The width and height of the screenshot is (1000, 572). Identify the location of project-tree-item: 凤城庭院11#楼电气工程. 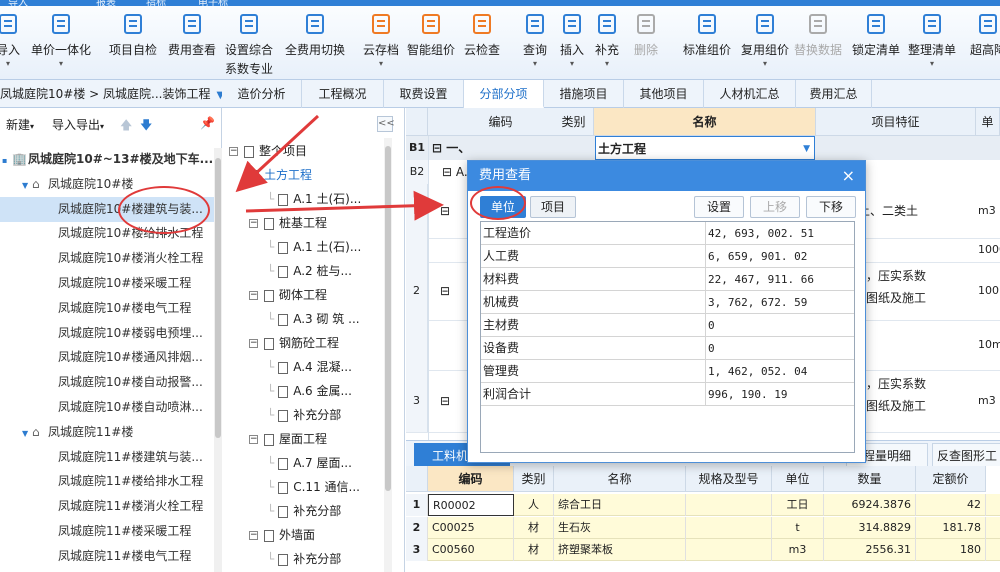
(107, 556).